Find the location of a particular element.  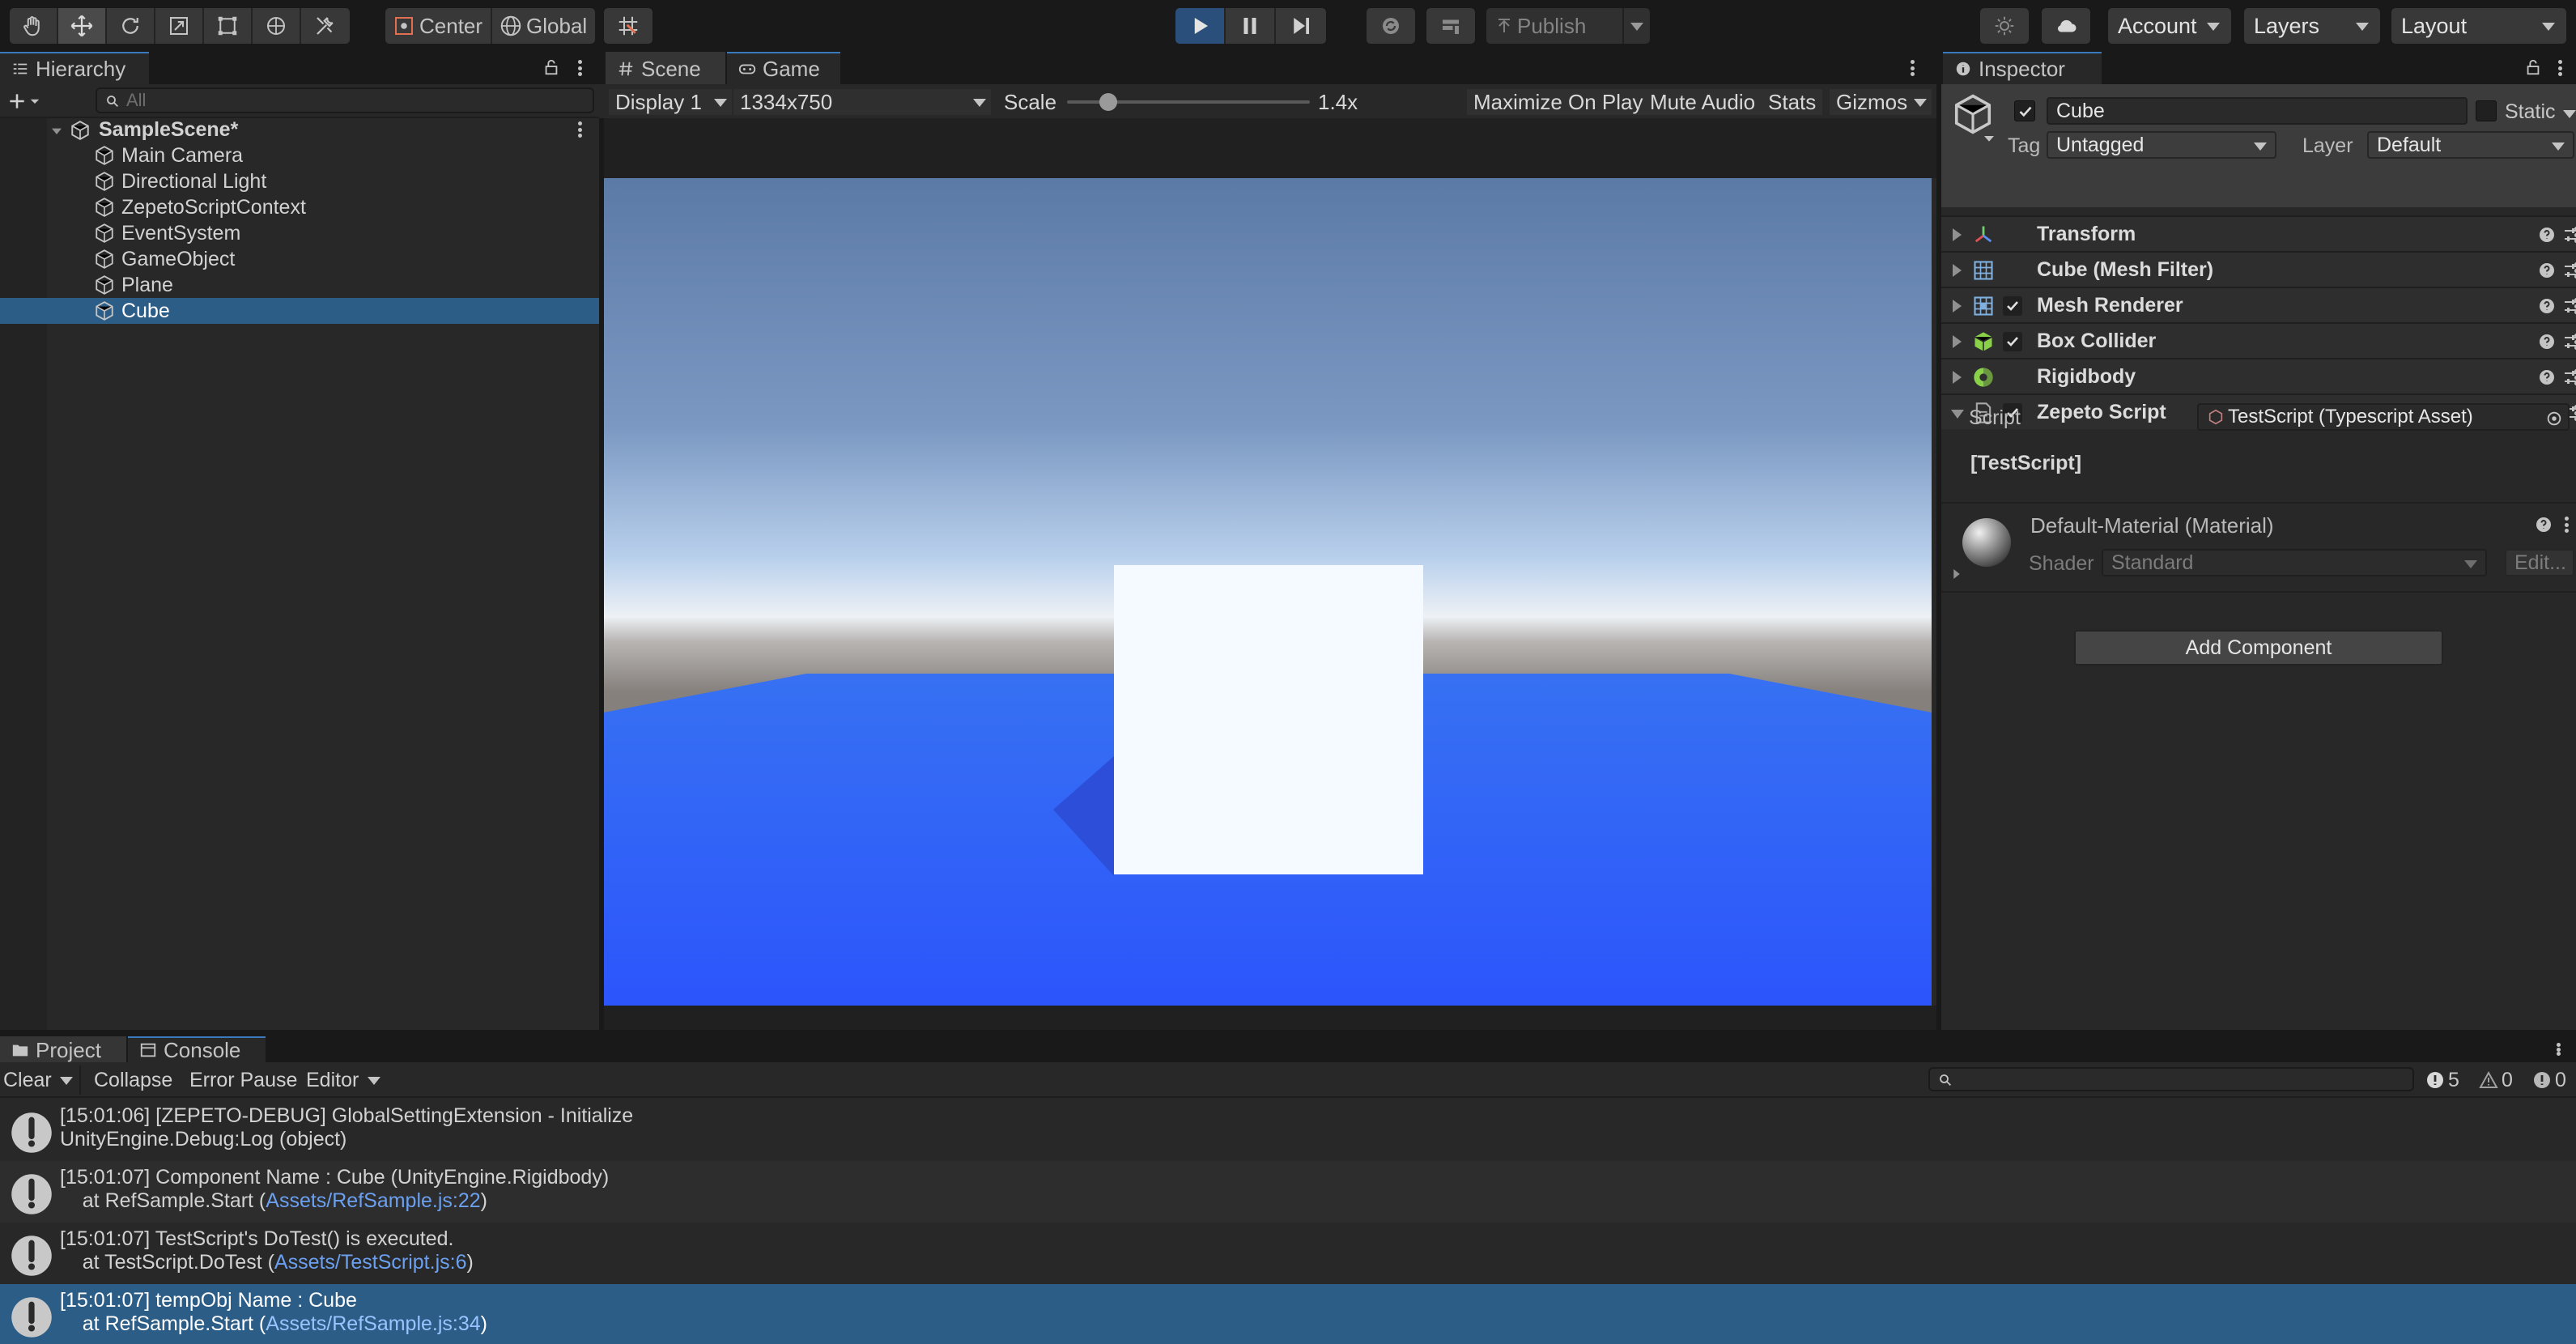

move-tool-button is located at coordinates (82, 26).